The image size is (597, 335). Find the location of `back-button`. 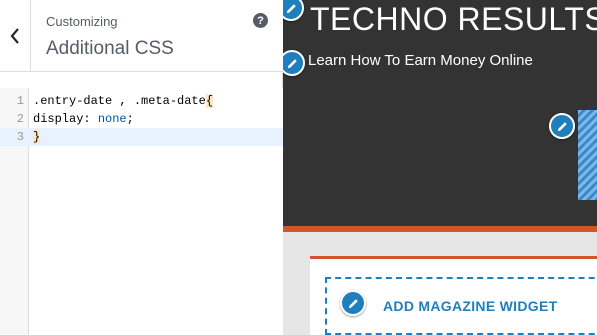

back-button is located at coordinates (15, 36).